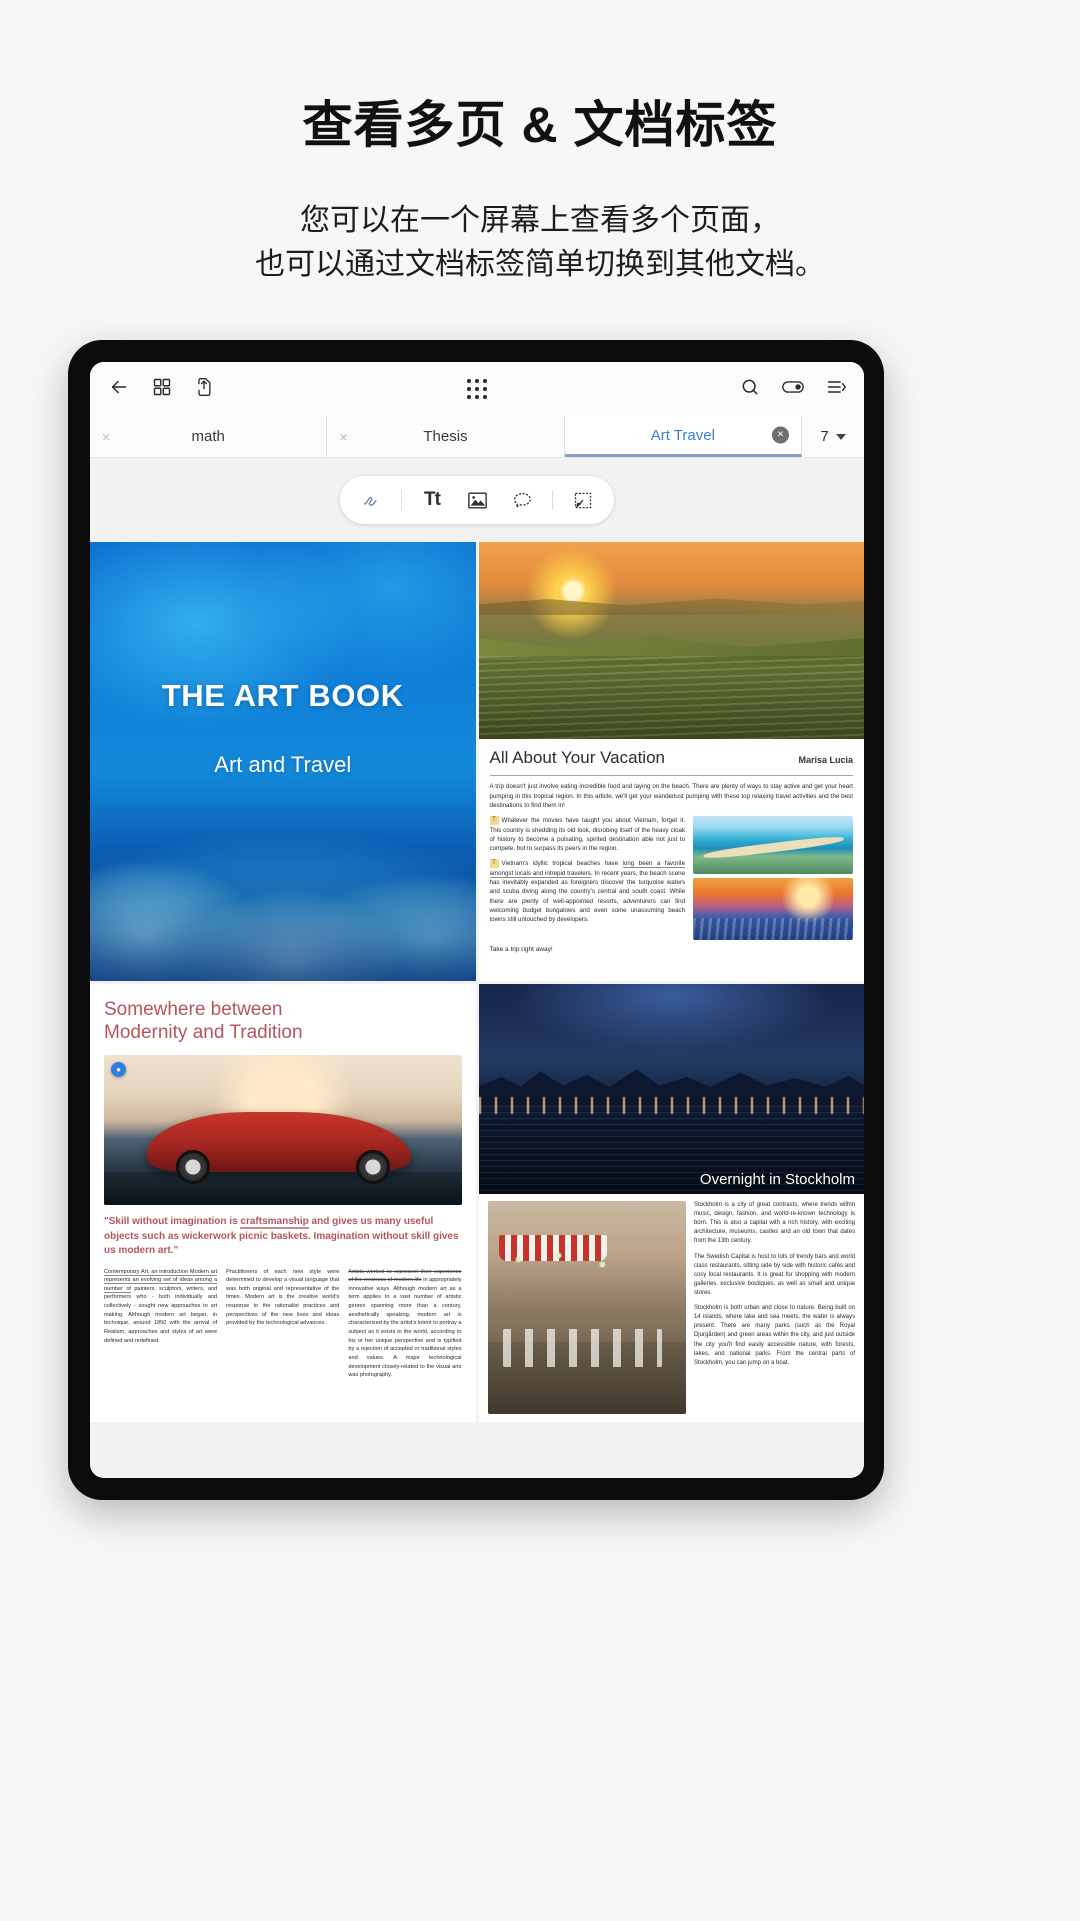  Describe the element at coordinates (283, 765) in the screenshot. I see `page1-subtitle: Art and Travel` at that location.